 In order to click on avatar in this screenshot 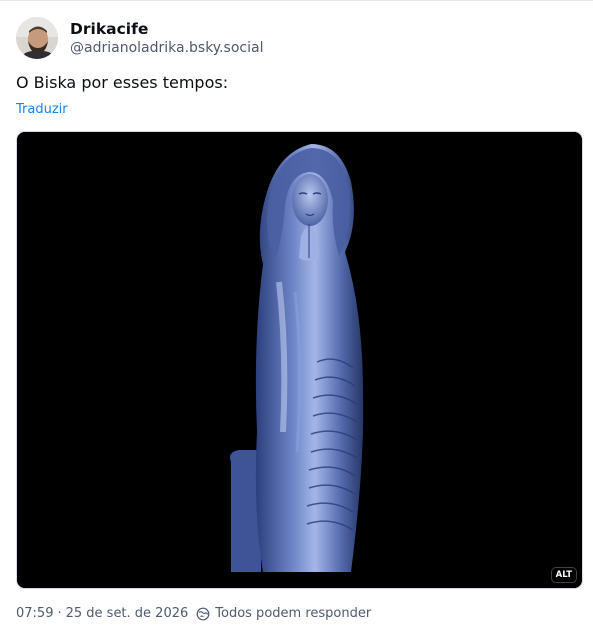, I will do `click(37, 38)`.